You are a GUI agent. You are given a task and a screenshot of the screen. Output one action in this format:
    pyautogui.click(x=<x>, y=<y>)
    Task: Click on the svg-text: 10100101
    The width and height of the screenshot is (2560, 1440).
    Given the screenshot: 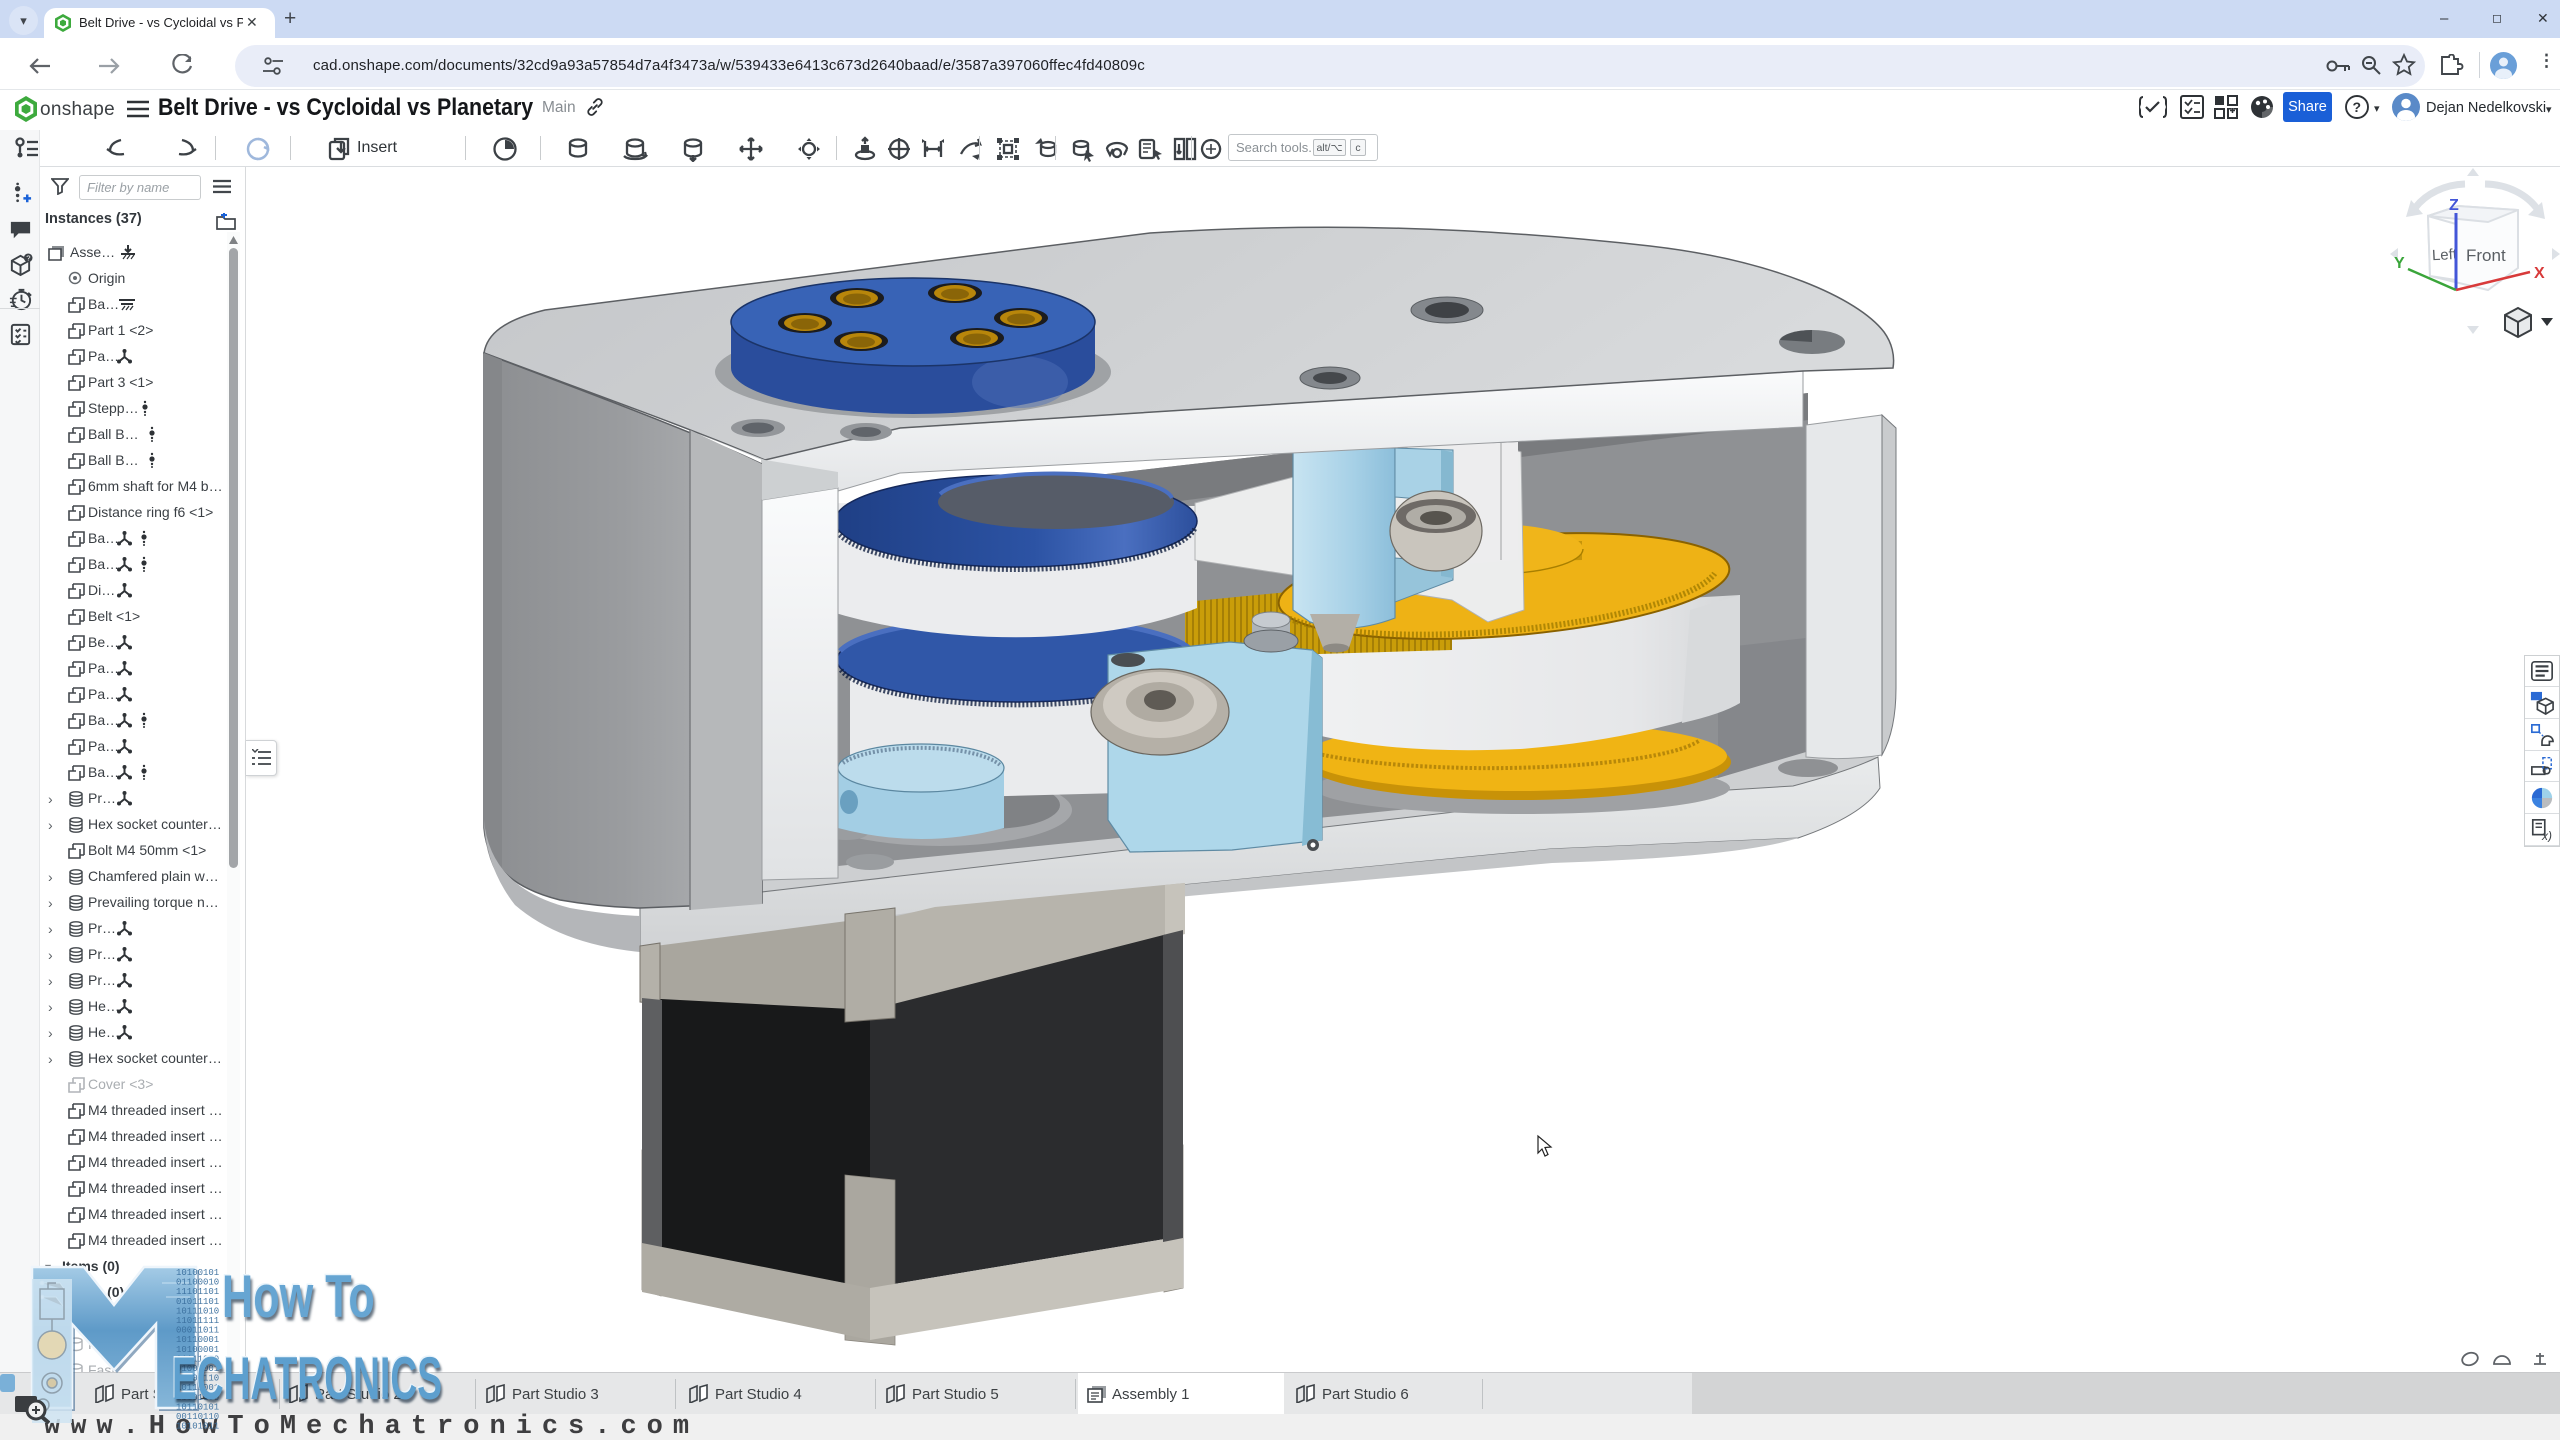 What is the action you would take?
    pyautogui.click(x=197, y=1273)
    